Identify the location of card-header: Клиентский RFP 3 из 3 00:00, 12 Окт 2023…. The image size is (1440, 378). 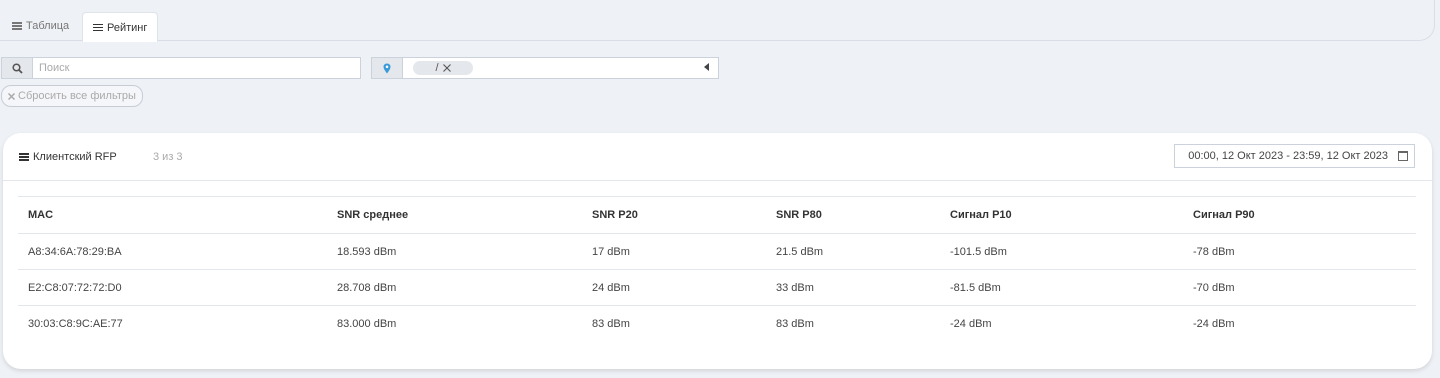
(717, 157).